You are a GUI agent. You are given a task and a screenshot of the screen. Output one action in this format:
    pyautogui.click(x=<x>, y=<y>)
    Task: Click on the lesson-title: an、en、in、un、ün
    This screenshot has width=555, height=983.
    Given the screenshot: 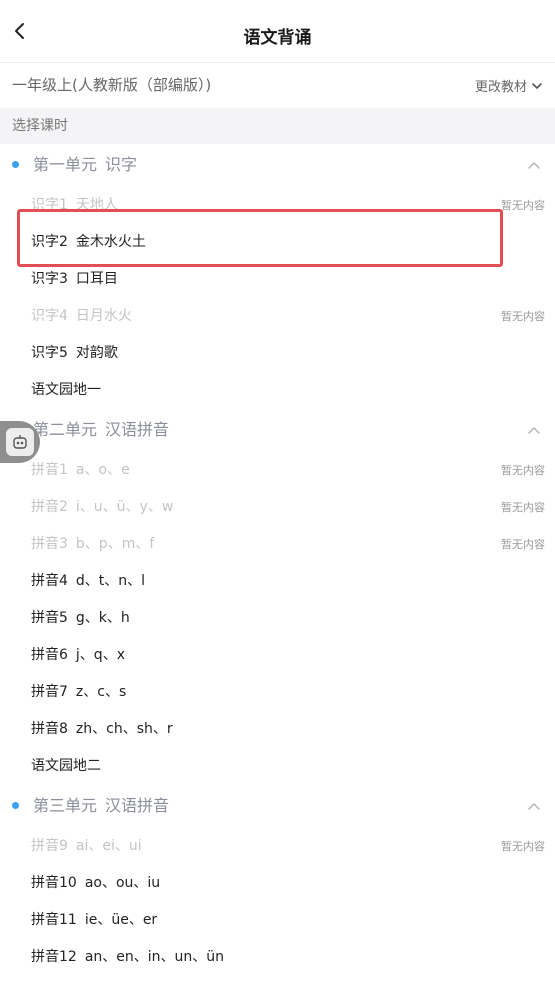 What is the action you would take?
    pyautogui.click(x=154, y=957)
    